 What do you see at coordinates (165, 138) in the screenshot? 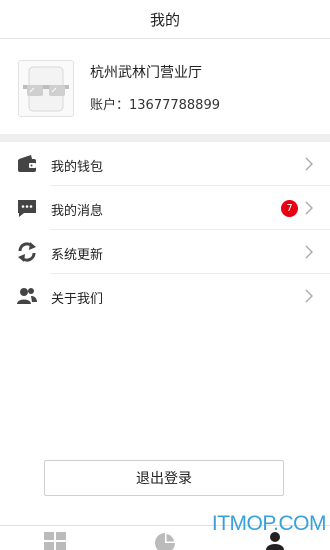
I see `section-divider` at bounding box center [165, 138].